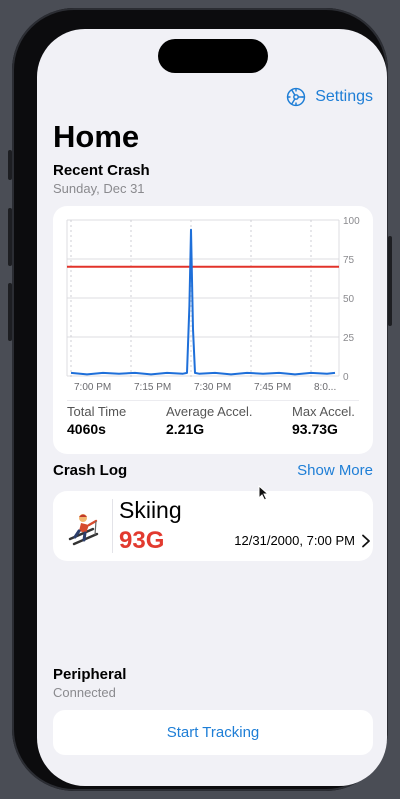 This screenshot has height=799, width=400. What do you see at coordinates (90, 674) in the screenshot?
I see `peripheral-title: Peripheral` at bounding box center [90, 674].